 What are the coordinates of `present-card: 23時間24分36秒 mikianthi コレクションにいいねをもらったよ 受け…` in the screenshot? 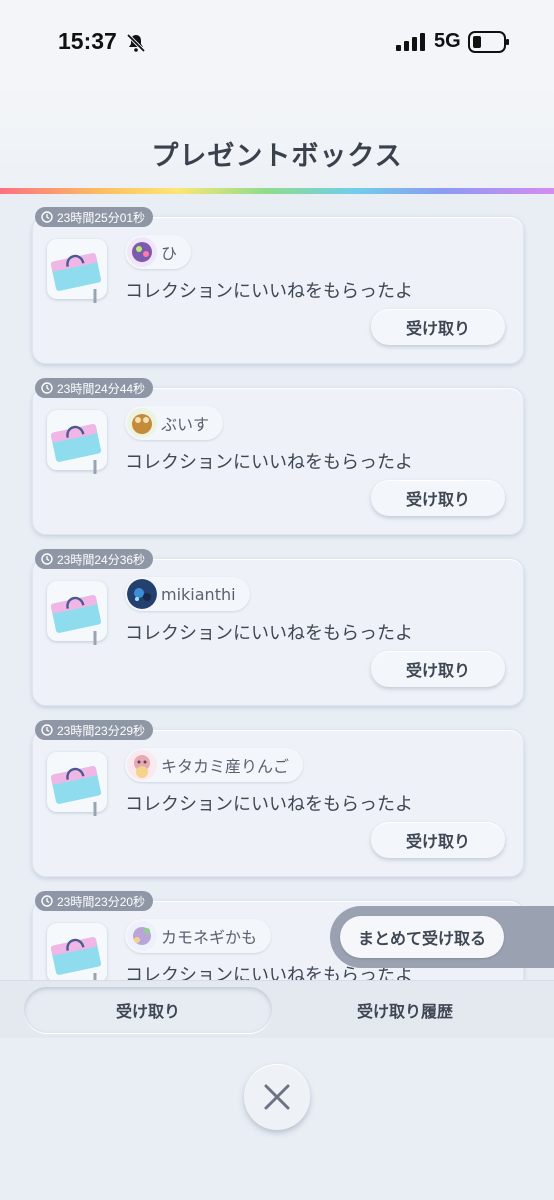 It's located at (278, 627).